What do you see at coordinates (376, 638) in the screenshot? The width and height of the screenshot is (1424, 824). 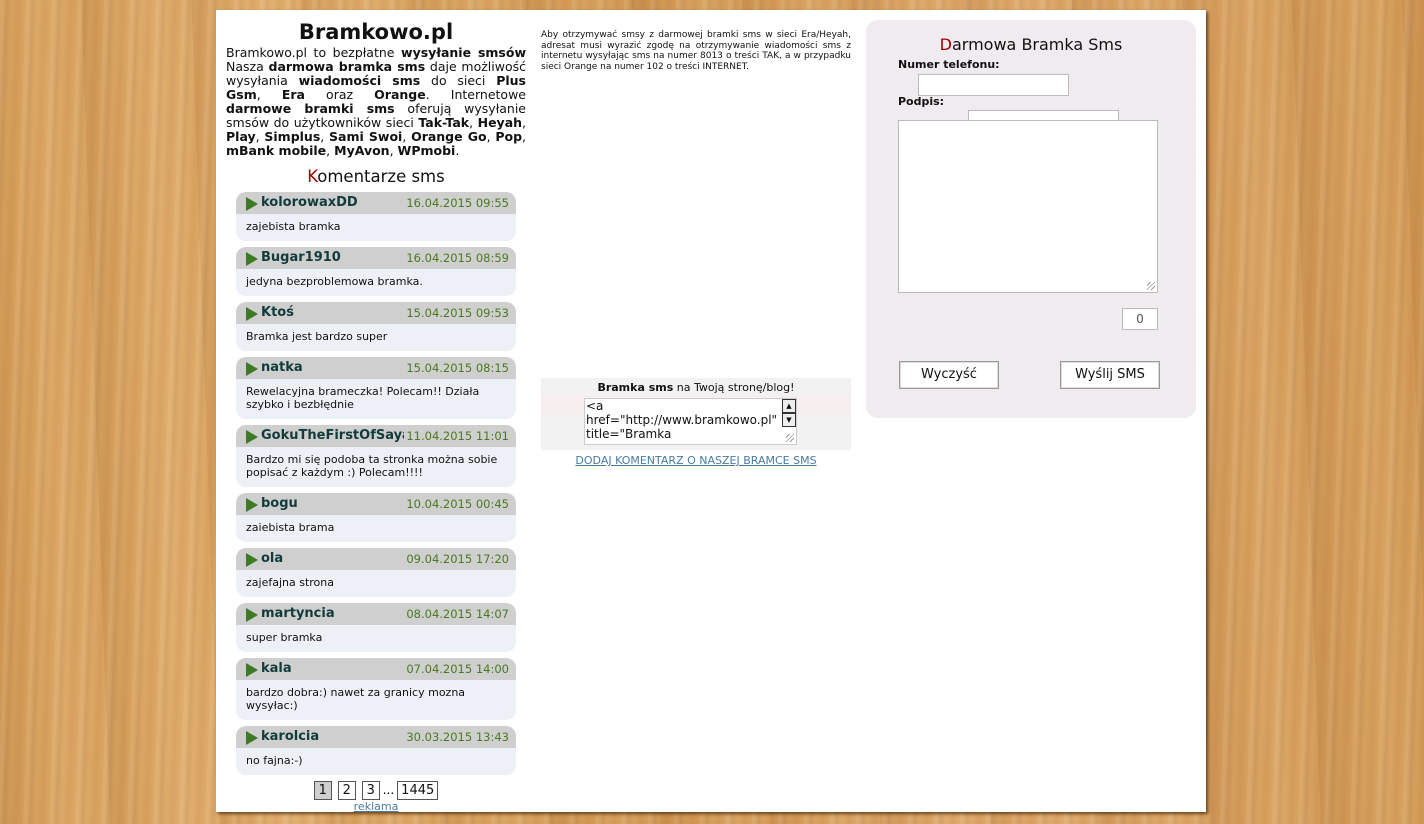 I see `comment-text: super bramka` at bounding box center [376, 638].